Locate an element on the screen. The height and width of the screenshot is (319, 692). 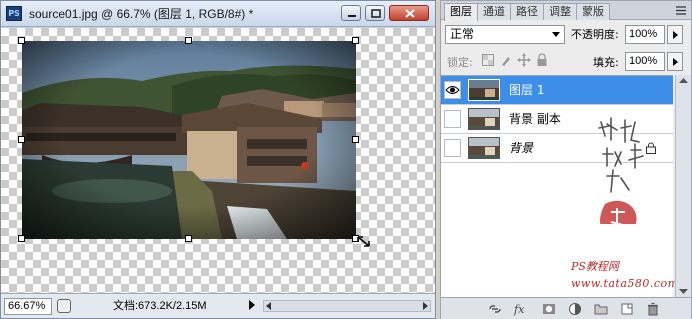
minimize-button is located at coordinates (351, 13).